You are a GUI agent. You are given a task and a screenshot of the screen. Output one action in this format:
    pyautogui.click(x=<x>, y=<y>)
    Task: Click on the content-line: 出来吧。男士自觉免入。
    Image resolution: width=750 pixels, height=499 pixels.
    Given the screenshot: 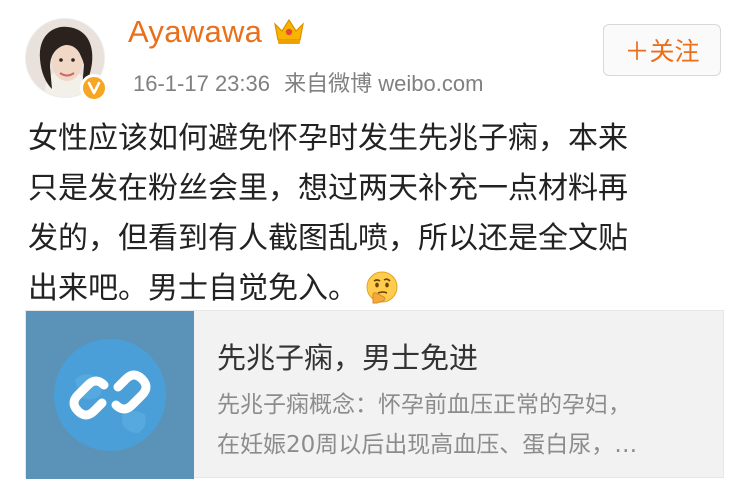 What is the action you would take?
    pyautogui.click(x=378, y=289)
    